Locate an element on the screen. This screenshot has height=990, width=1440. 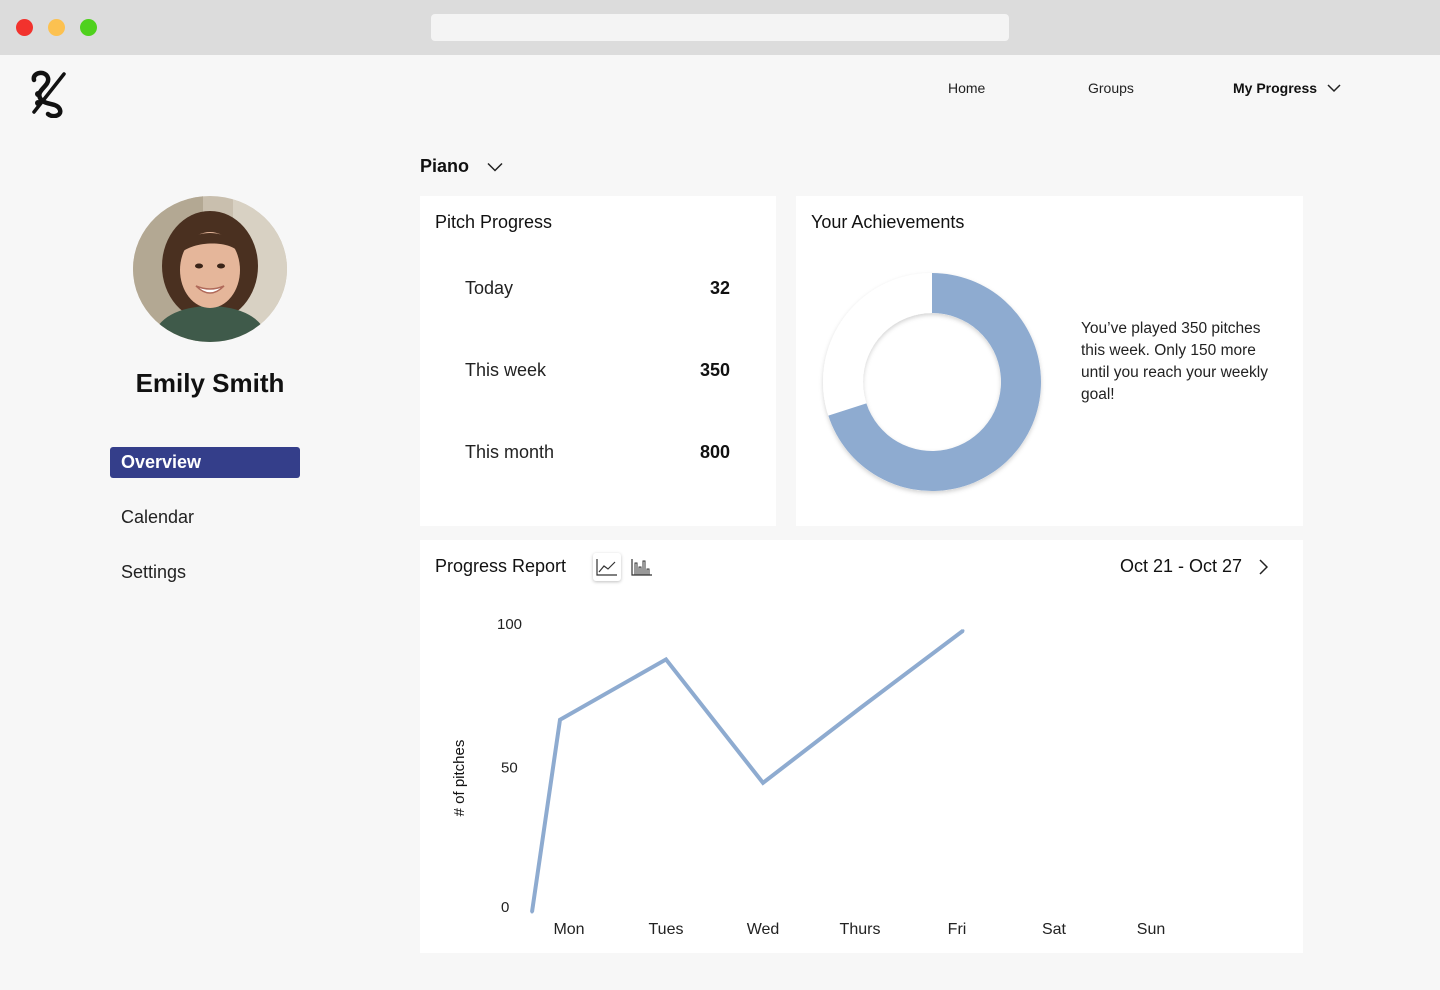
achievements-title: Your Achievements is located at coordinates (888, 222).